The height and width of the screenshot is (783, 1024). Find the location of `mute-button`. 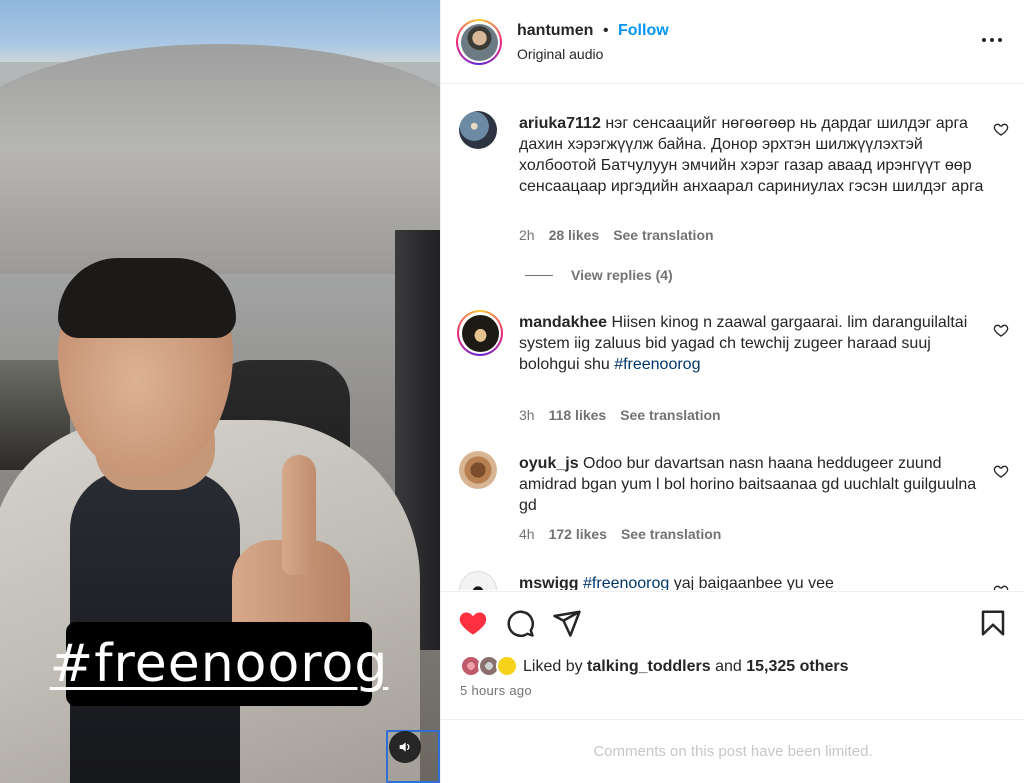

mute-button is located at coordinates (405, 747).